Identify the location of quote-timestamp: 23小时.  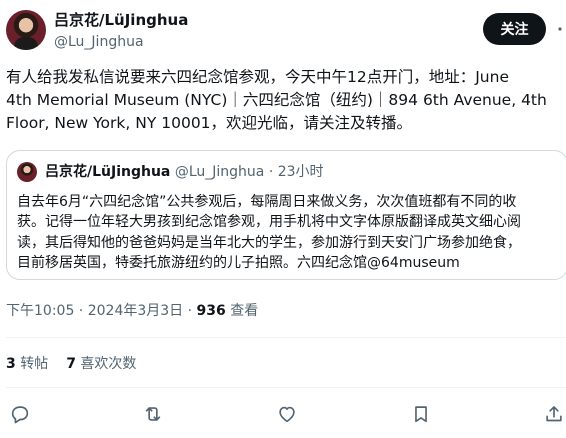
(300, 172).